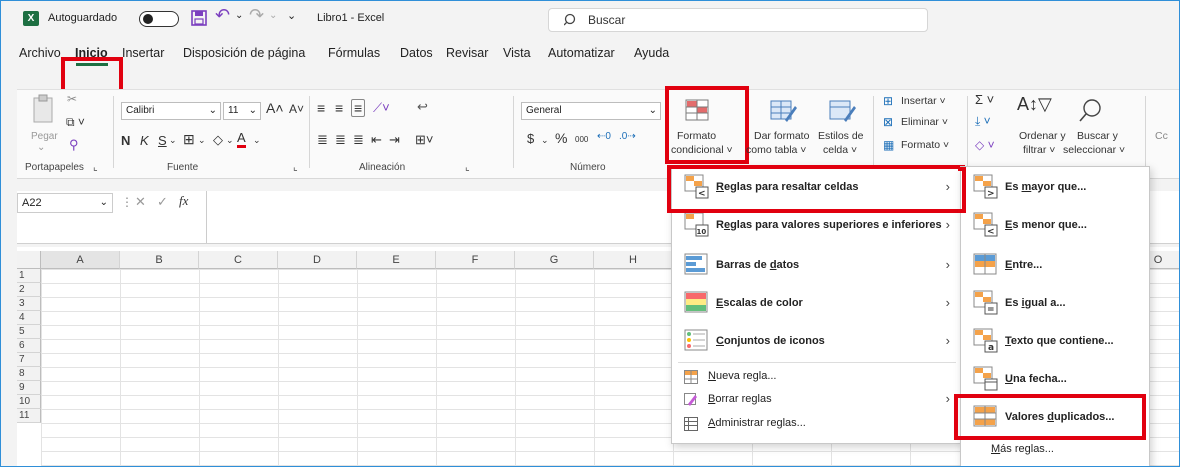 Image resolution: width=1180 pixels, height=467 pixels. Describe the element at coordinates (545, 140) in the screenshot. I see `currency-dropdown-icon: ⌄` at that location.